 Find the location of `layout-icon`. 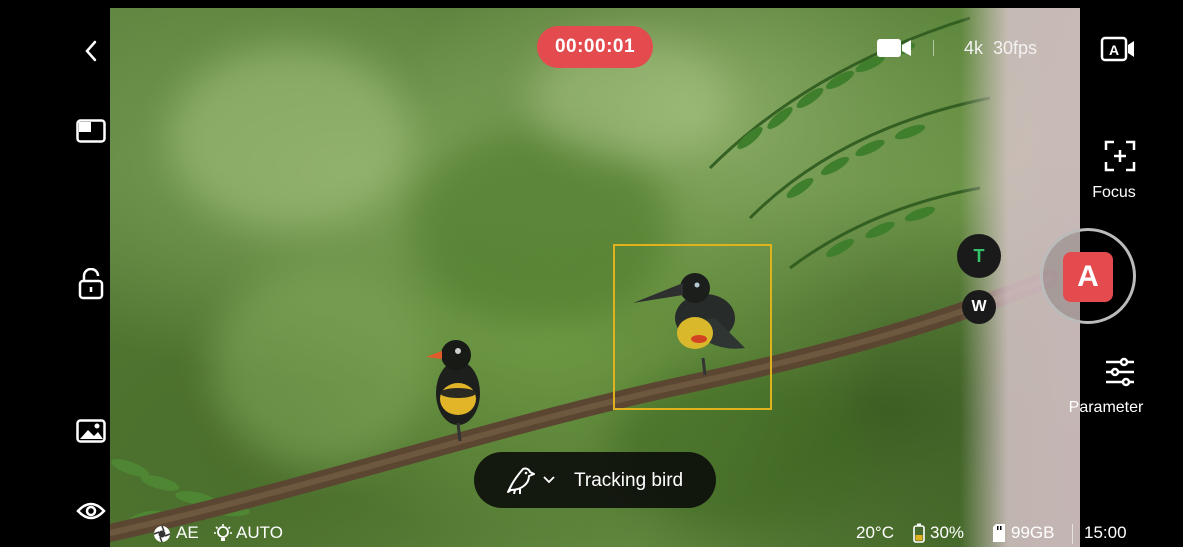

layout-icon is located at coordinates (91, 131).